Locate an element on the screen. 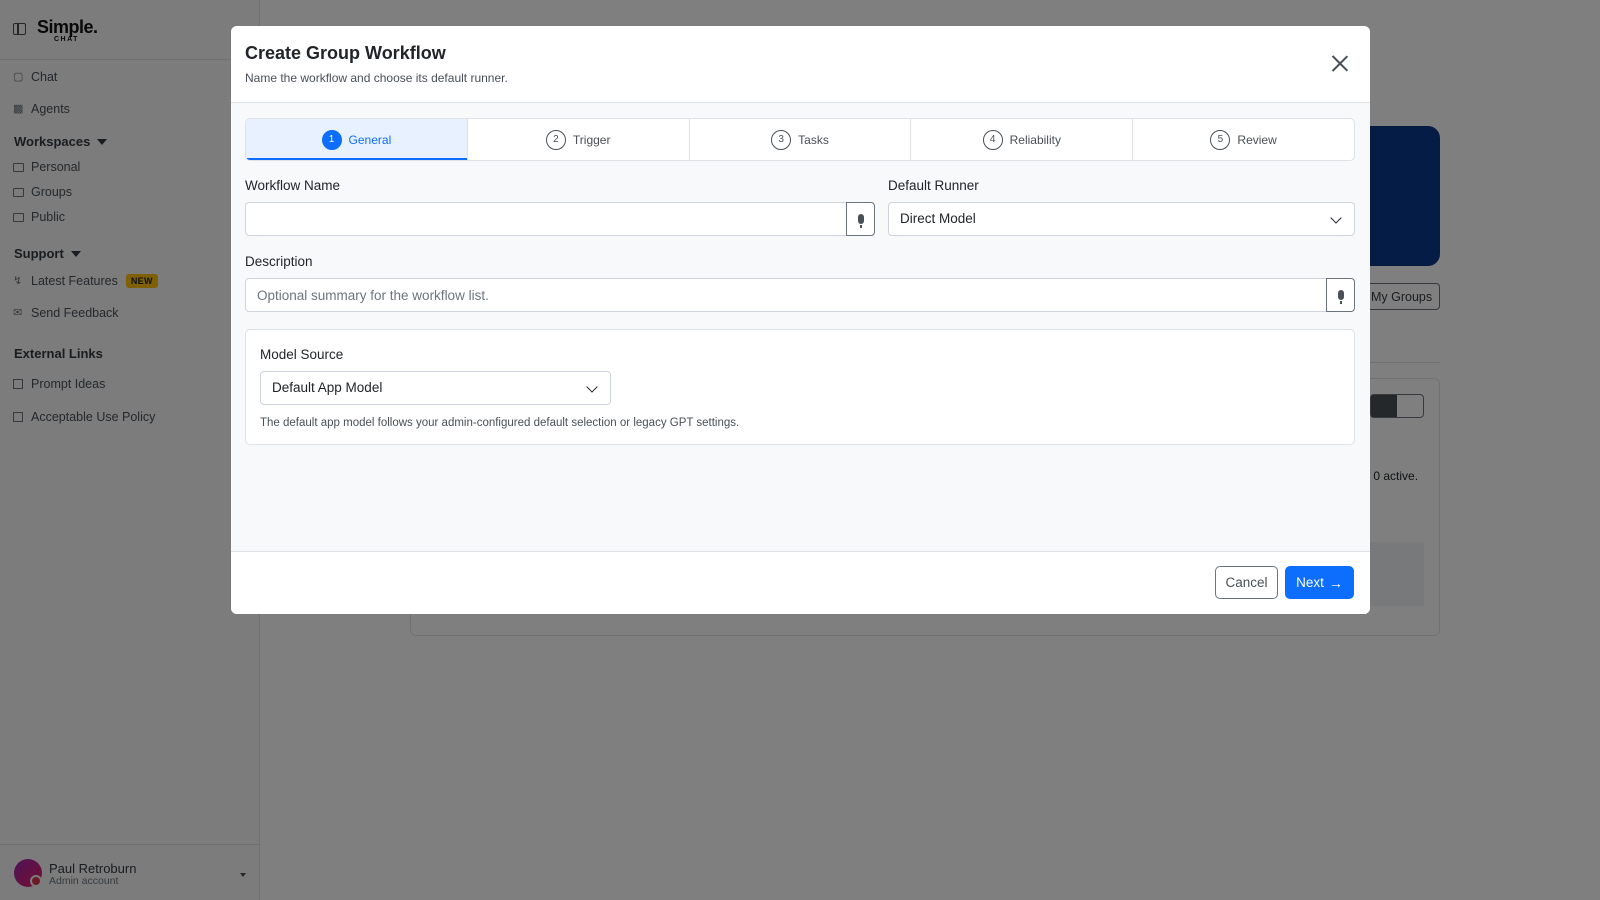 This screenshot has height=900, width=1600. step-label: Tasks is located at coordinates (813, 139).